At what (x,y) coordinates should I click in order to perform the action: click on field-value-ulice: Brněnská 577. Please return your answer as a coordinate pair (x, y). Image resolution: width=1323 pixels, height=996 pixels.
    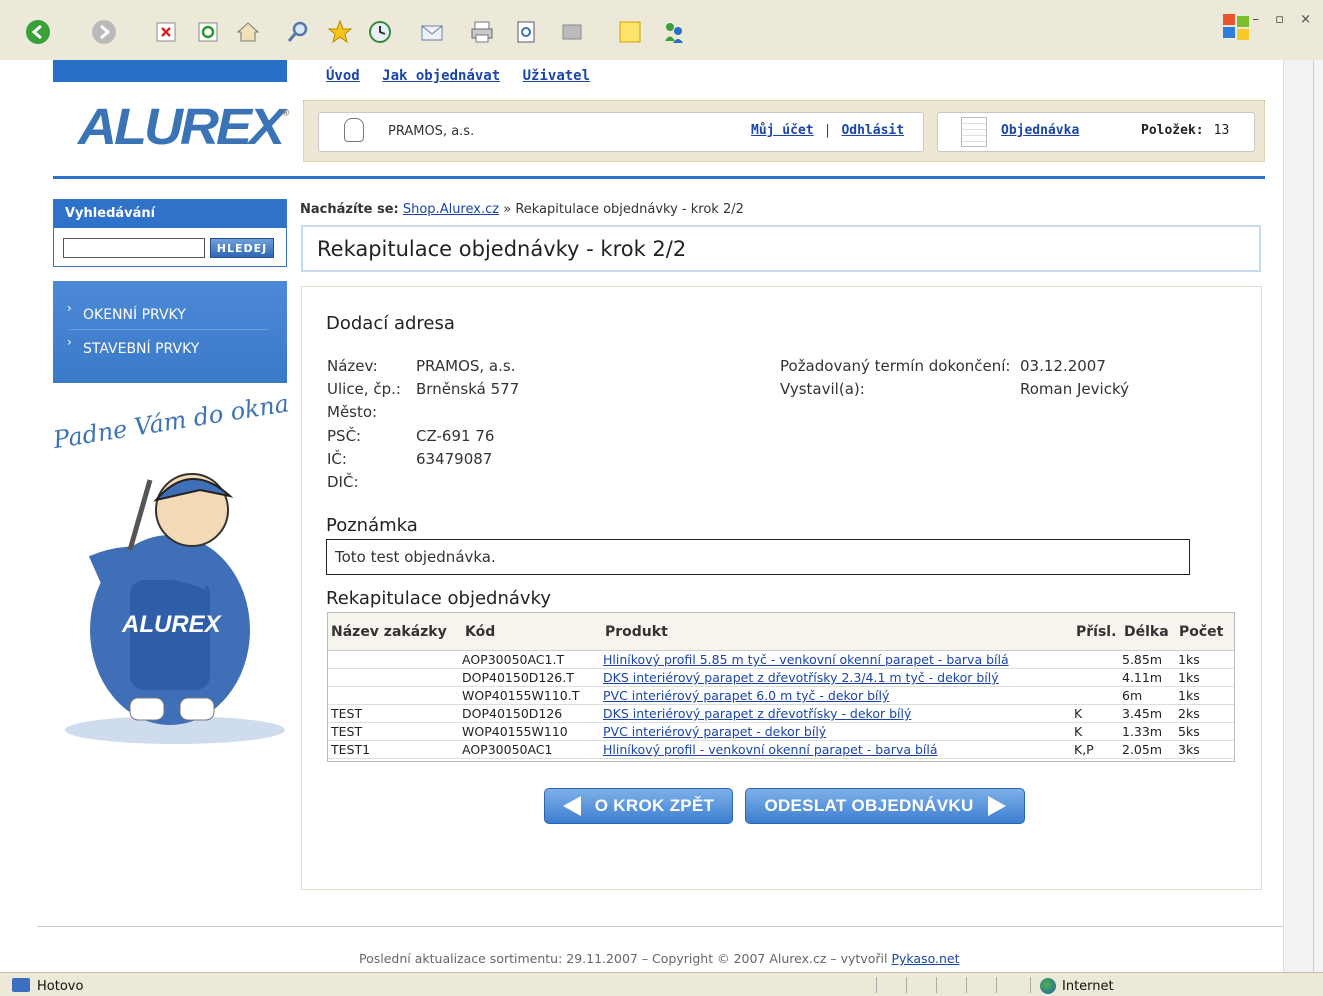
    Looking at the image, I should click on (468, 389).